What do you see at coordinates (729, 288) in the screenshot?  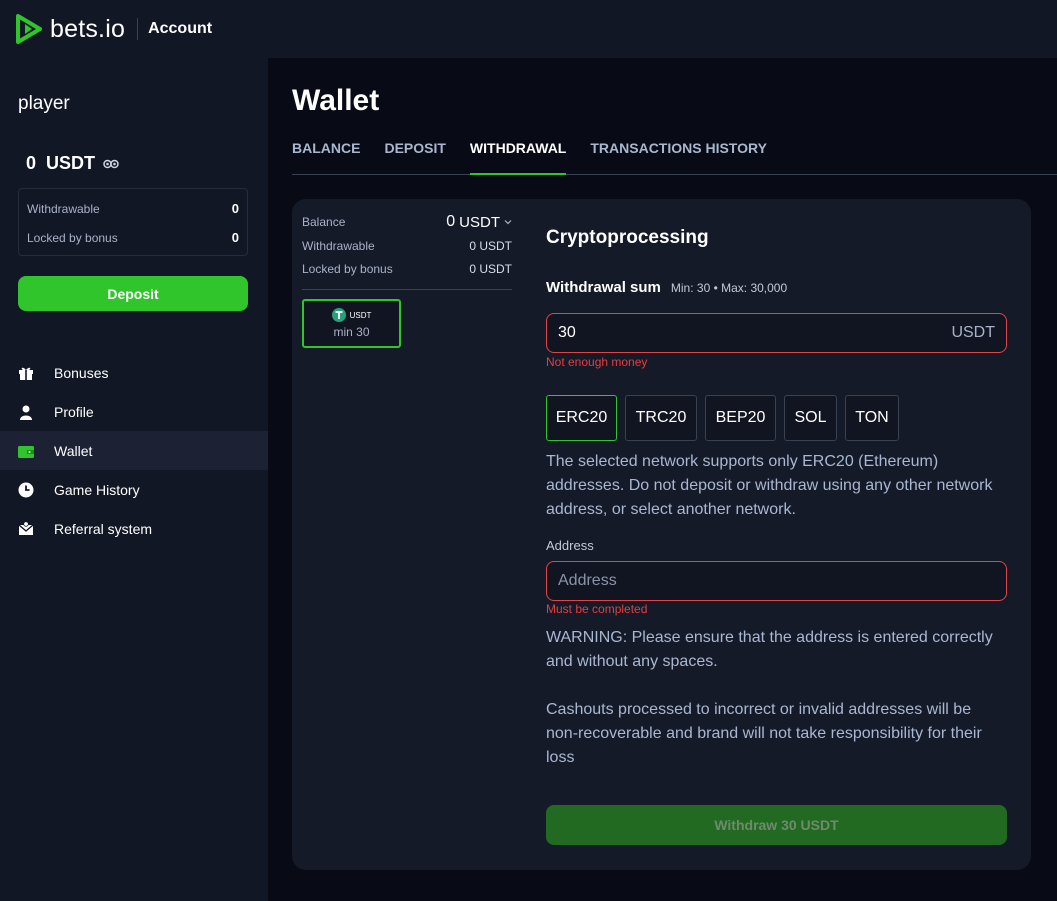 I see `sum-hint: Min: 30 • Max: 30,000` at bounding box center [729, 288].